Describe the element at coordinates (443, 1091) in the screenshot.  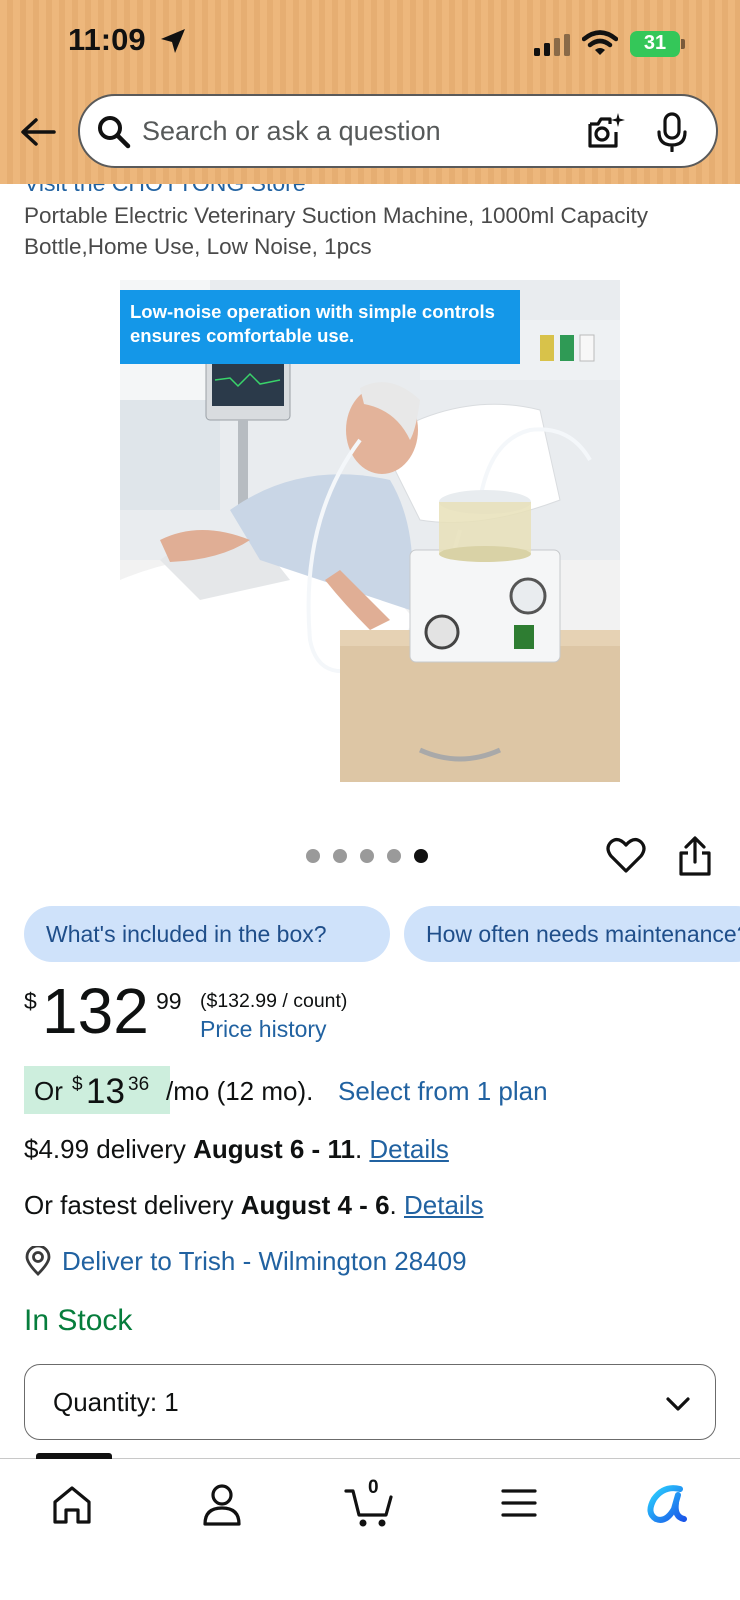
I see `select-plan-link: Select from 1 plan` at that location.